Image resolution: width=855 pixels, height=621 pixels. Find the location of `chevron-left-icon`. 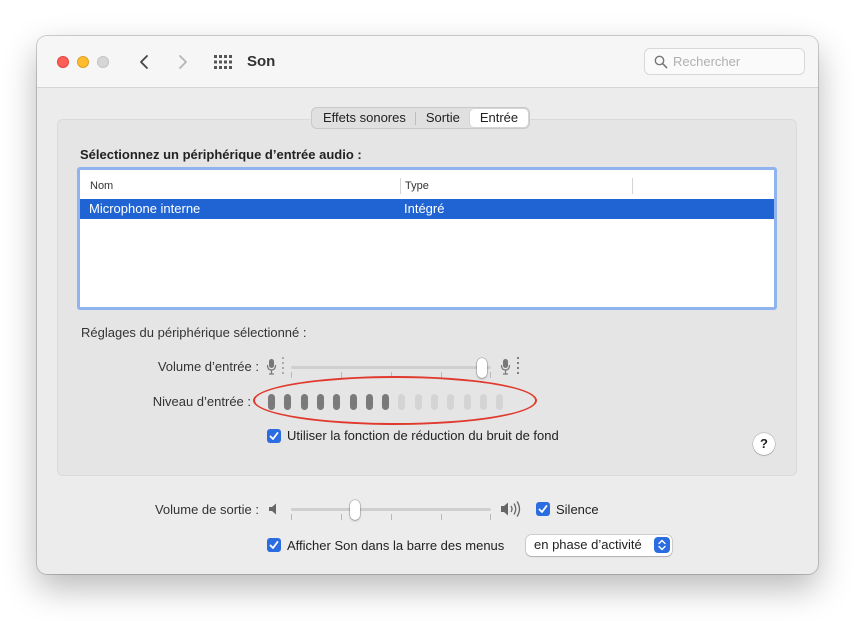

chevron-left-icon is located at coordinates (144, 62).